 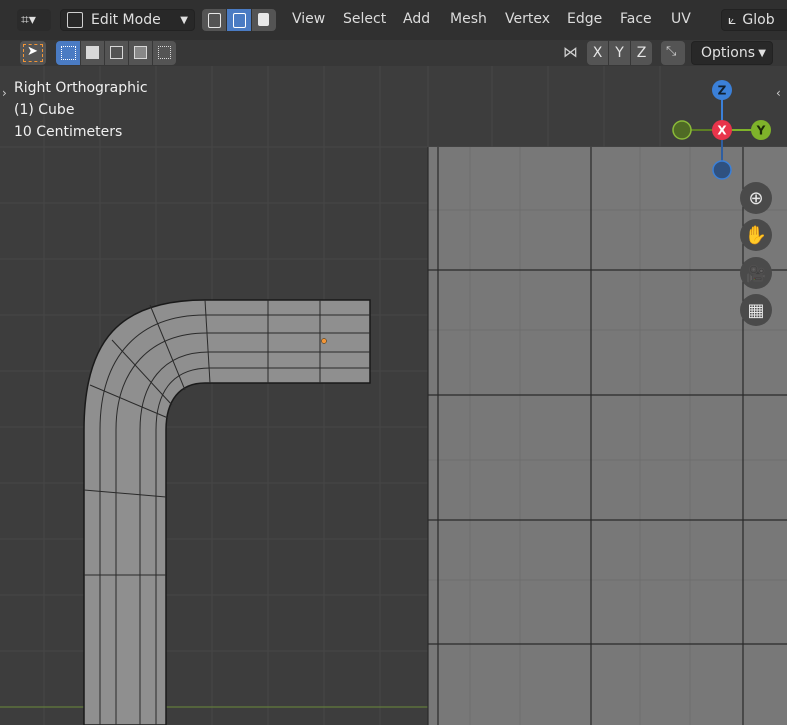 I want to click on object-name: (1) Cube, so click(x=44, y=110).